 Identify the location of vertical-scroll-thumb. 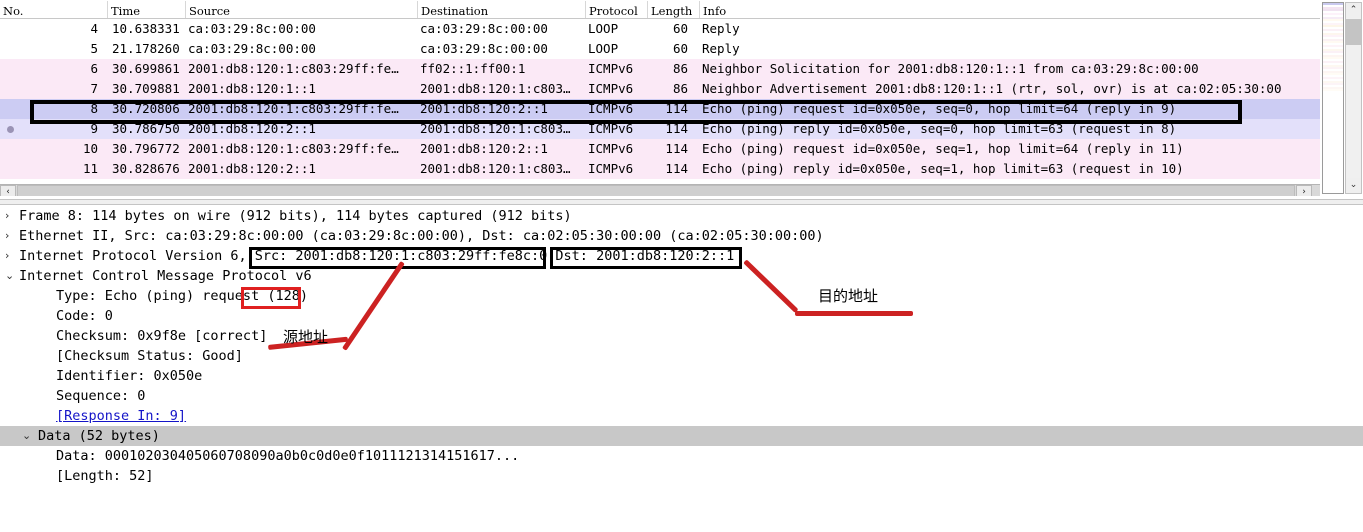
(1353, 32).